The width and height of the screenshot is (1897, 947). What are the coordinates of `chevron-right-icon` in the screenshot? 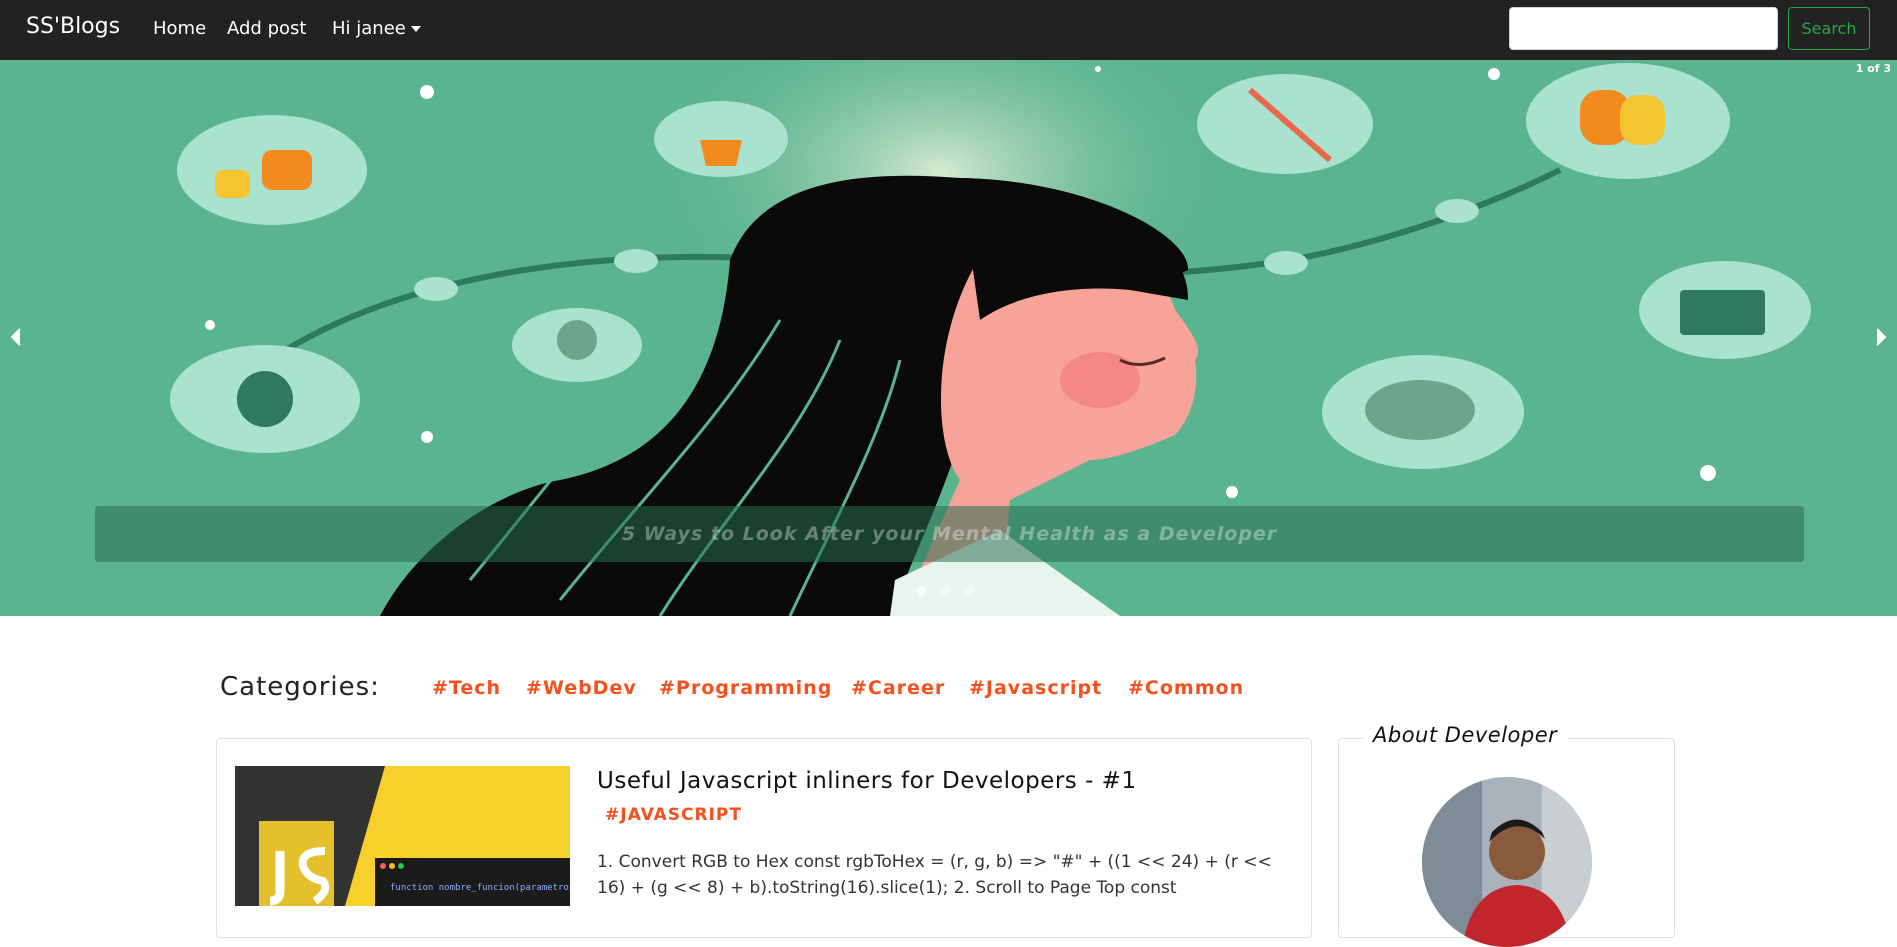 It's located at (1881, 337).